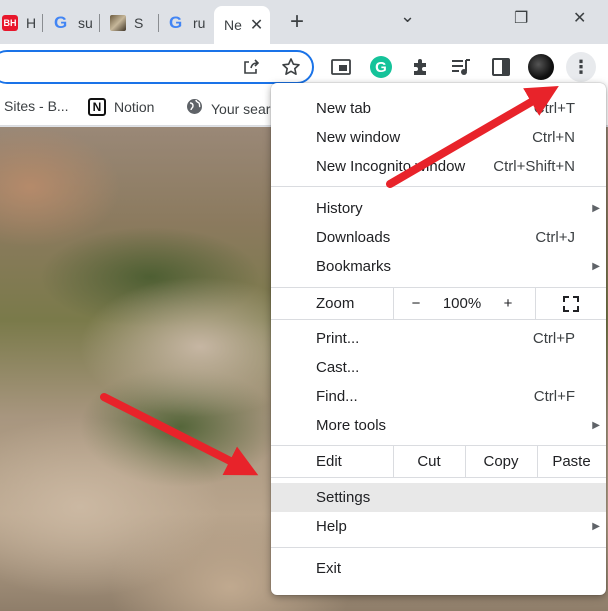 This screenshot has width=608, height=611. I want to click on tab-2: G su, so click(70, 23).